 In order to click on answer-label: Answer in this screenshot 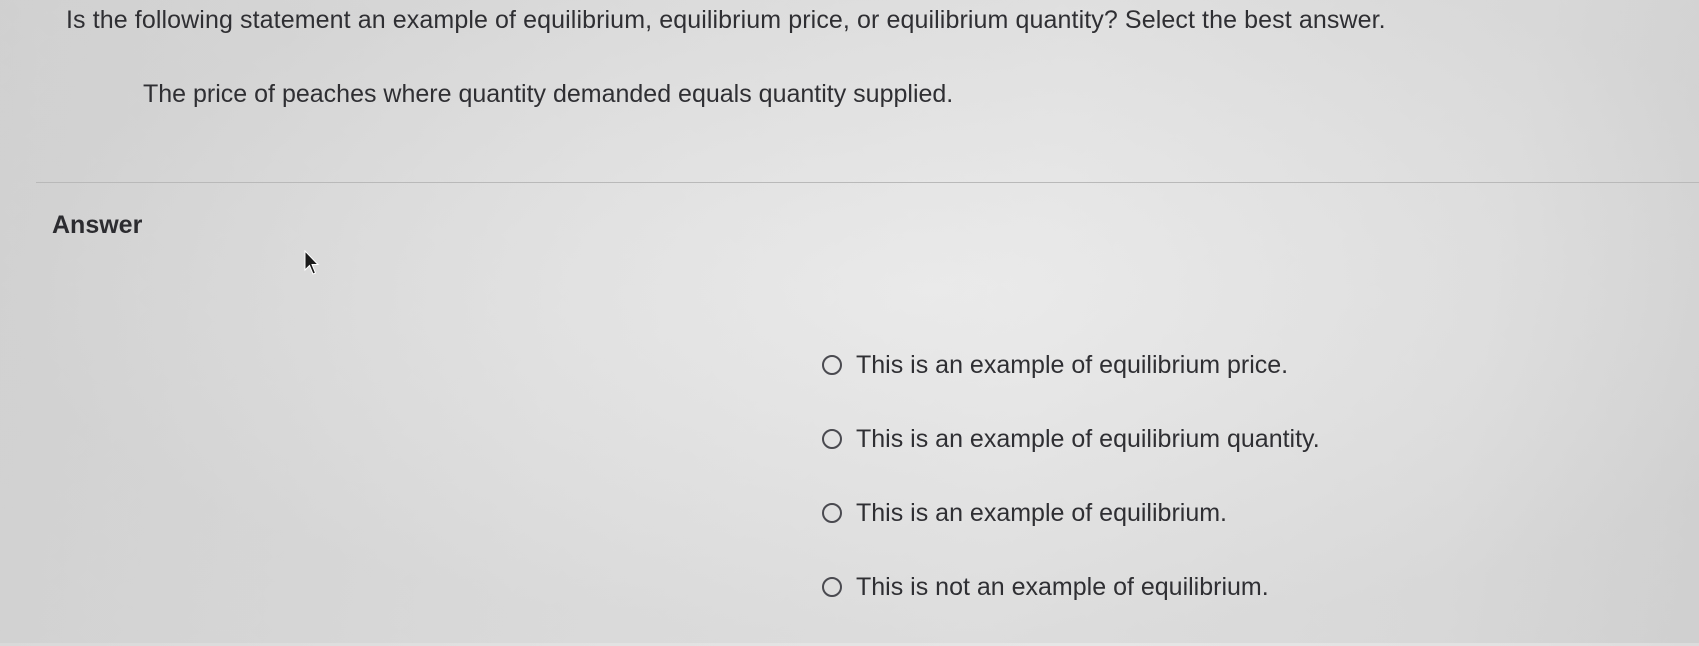, I will do `click(97, 225)`.